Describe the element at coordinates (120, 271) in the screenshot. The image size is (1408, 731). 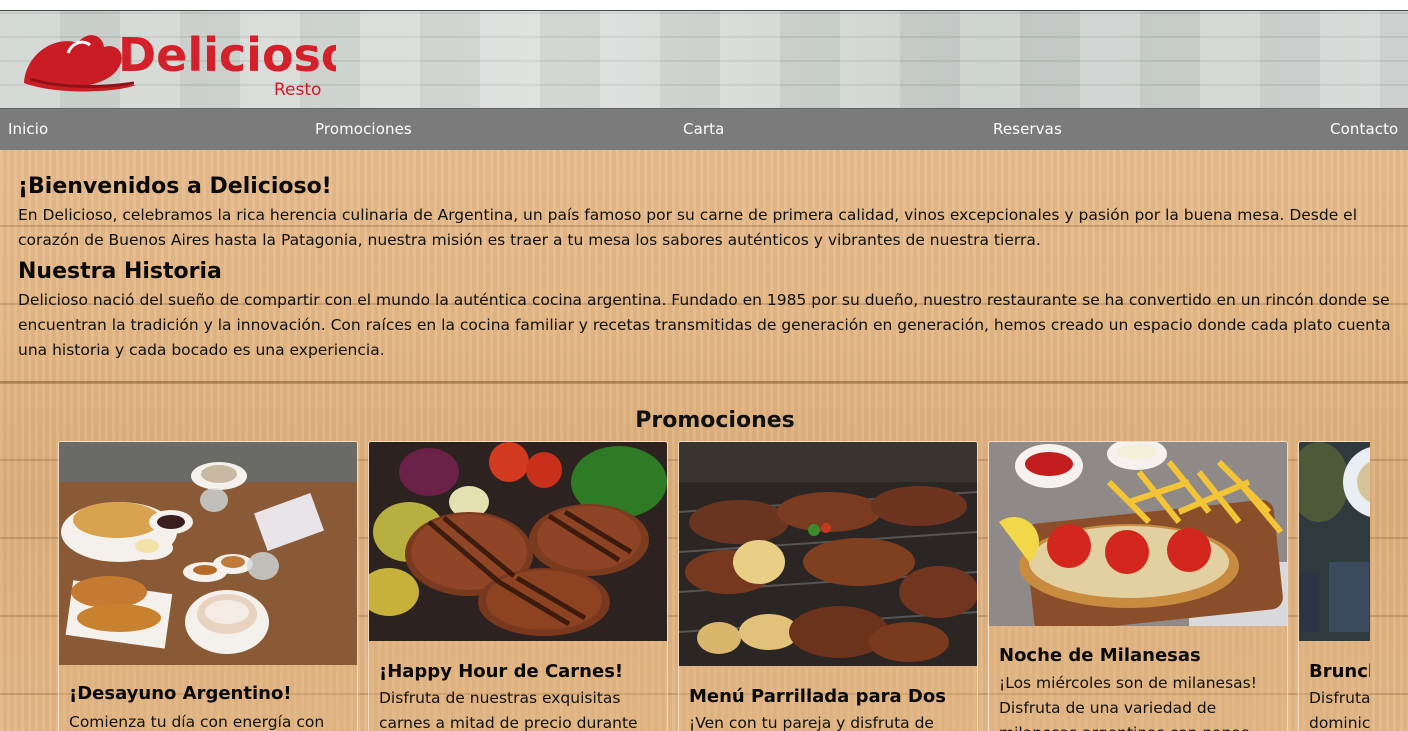
I see `history-title: Nuestra Historia` at that location.